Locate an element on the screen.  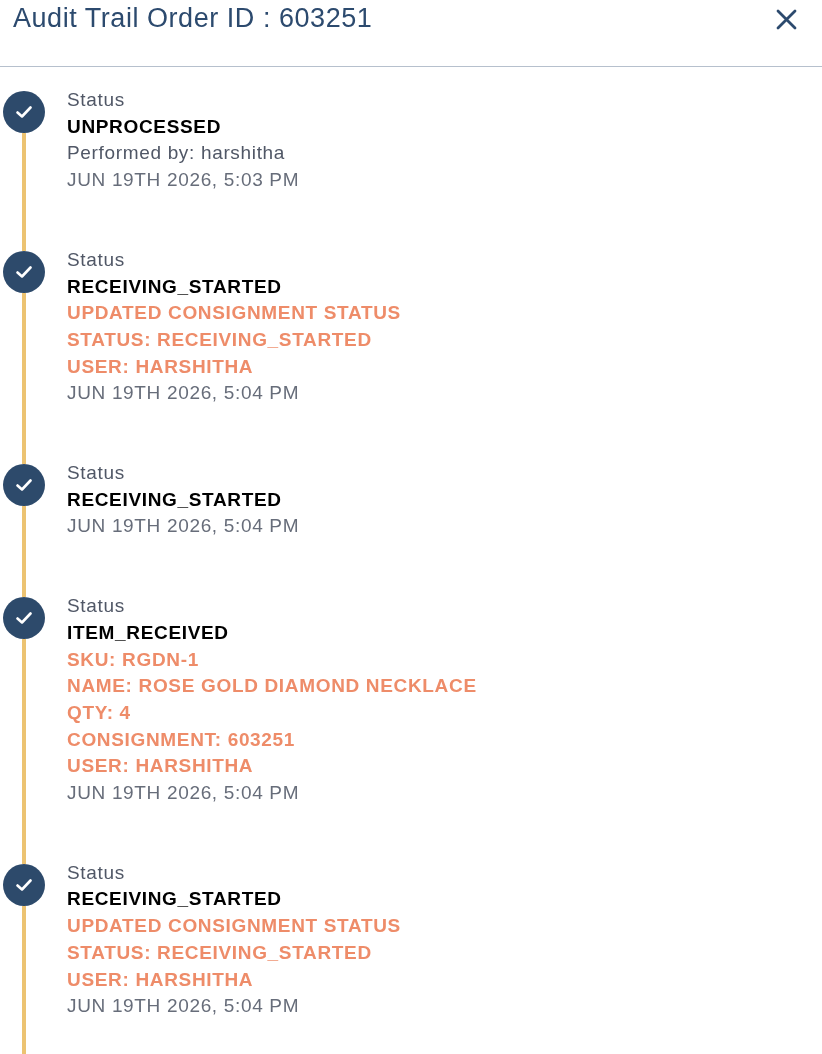
close-button is located at coordinates (786, 19).